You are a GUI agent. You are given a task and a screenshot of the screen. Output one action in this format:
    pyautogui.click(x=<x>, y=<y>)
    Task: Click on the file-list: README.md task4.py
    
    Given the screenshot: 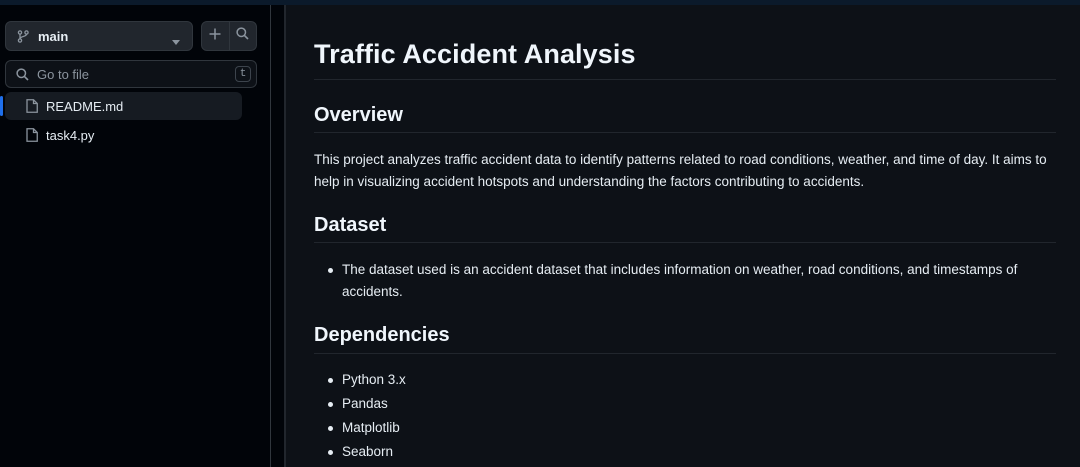 What is the action you would take?
    pyautogui.click(x=135, y=121)
    